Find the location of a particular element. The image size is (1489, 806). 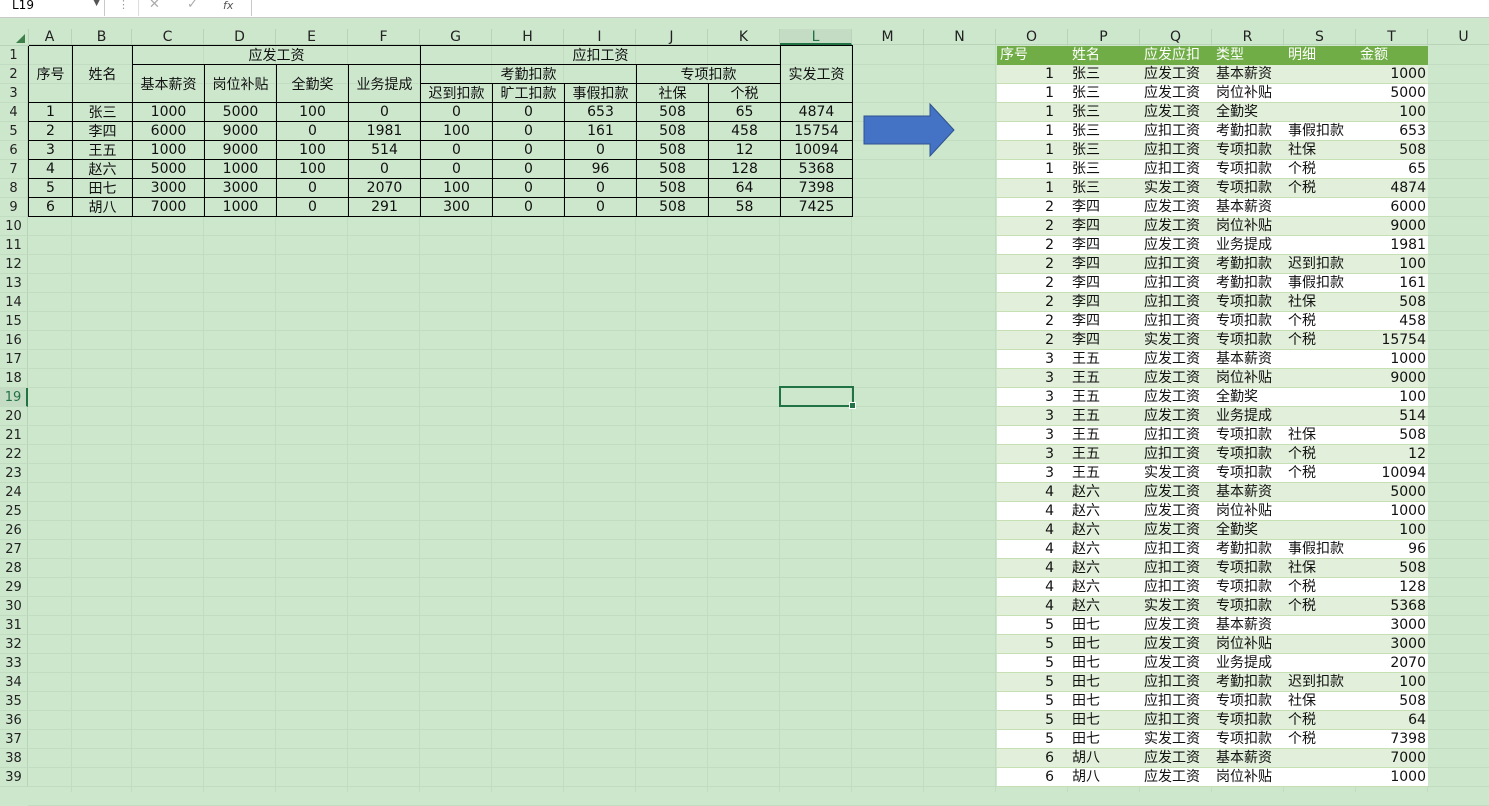

row-header-6: 6 is located at coordinates (14, 150).